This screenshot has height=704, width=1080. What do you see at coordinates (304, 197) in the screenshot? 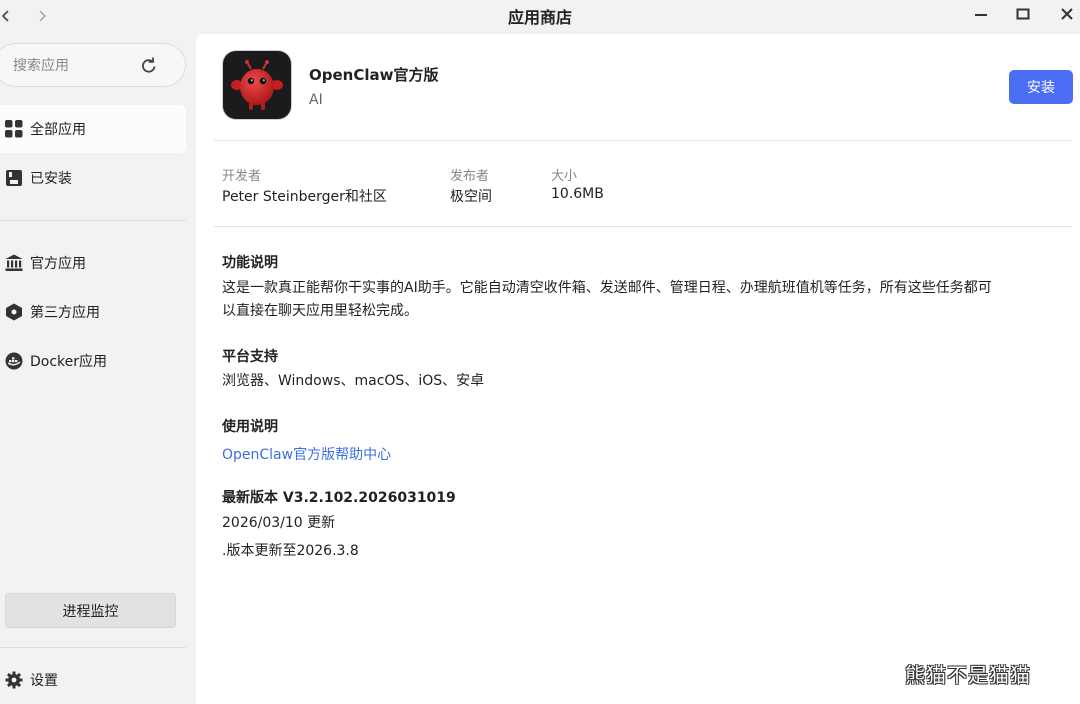
I see `developer-value: Peter Steinberger和社区` at bounding box center [304, 197].